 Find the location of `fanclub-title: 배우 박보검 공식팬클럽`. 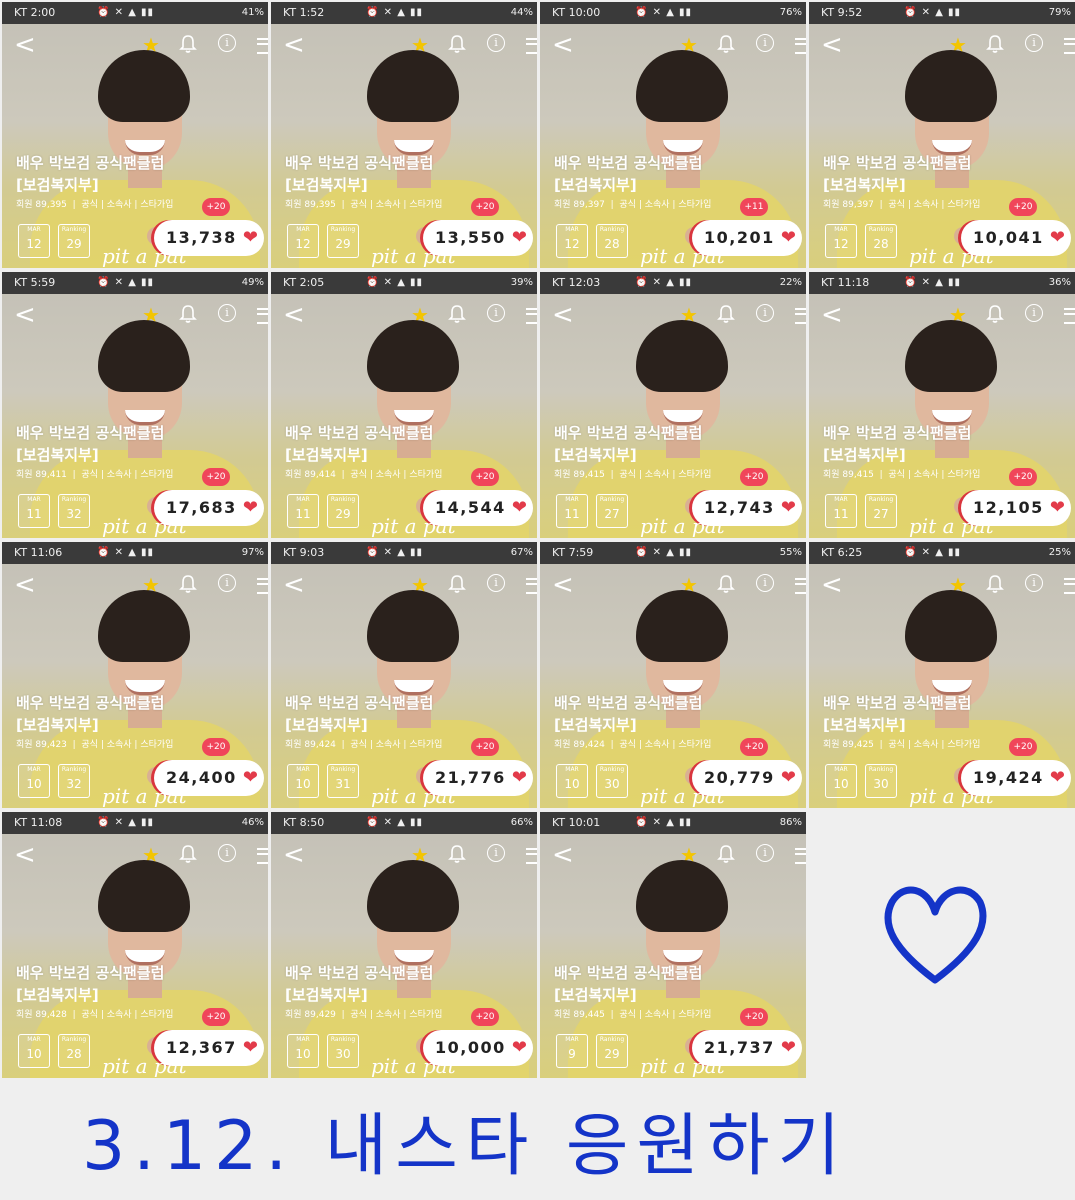

fanclub-title: 배우 박보검 공식팬클럽 is located at coordinates (897, 703).